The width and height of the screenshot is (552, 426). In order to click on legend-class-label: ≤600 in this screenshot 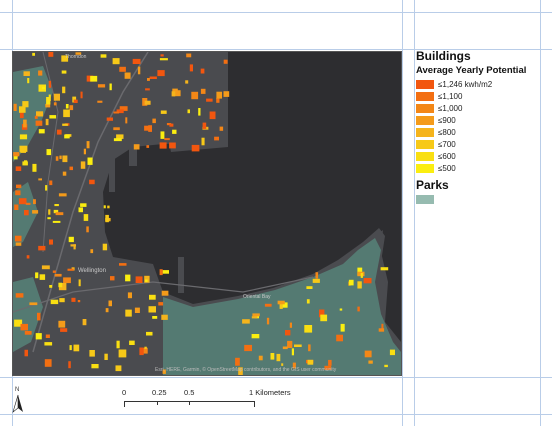, I will do `click(447, 156)`.